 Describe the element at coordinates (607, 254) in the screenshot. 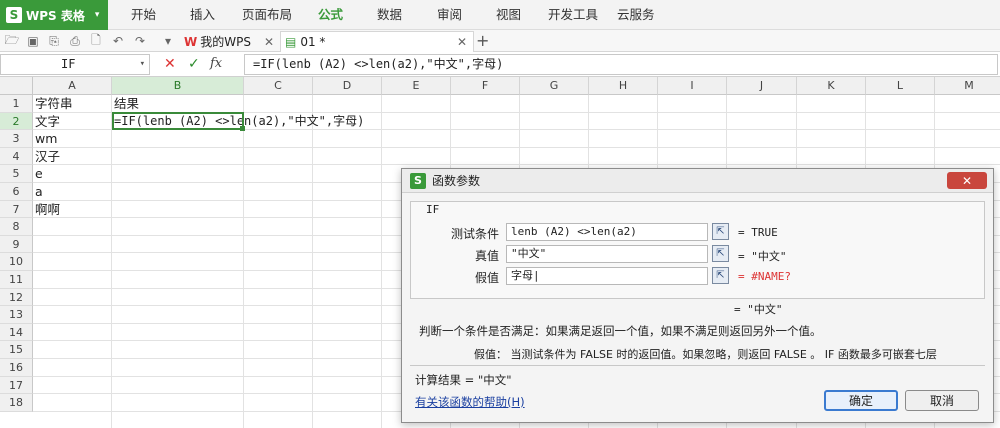

I see `arg-input-true: "中文"` at that location.